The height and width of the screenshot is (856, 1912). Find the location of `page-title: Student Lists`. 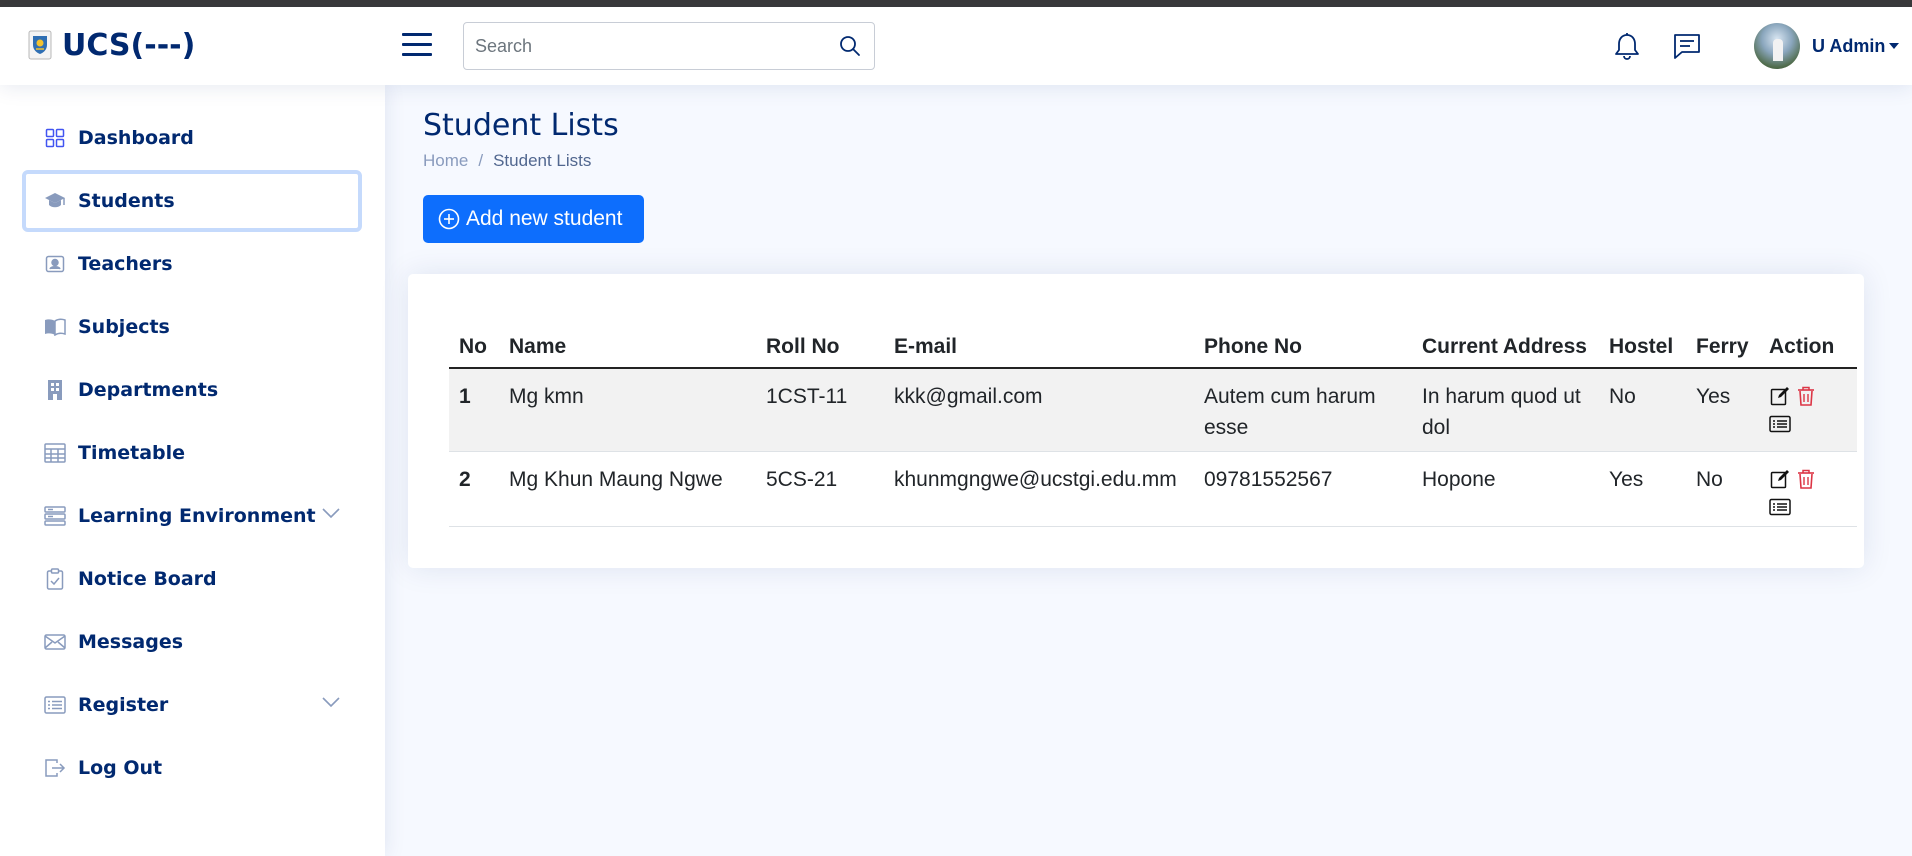

page-title: Student Lists is located at coordinates (521, 125).